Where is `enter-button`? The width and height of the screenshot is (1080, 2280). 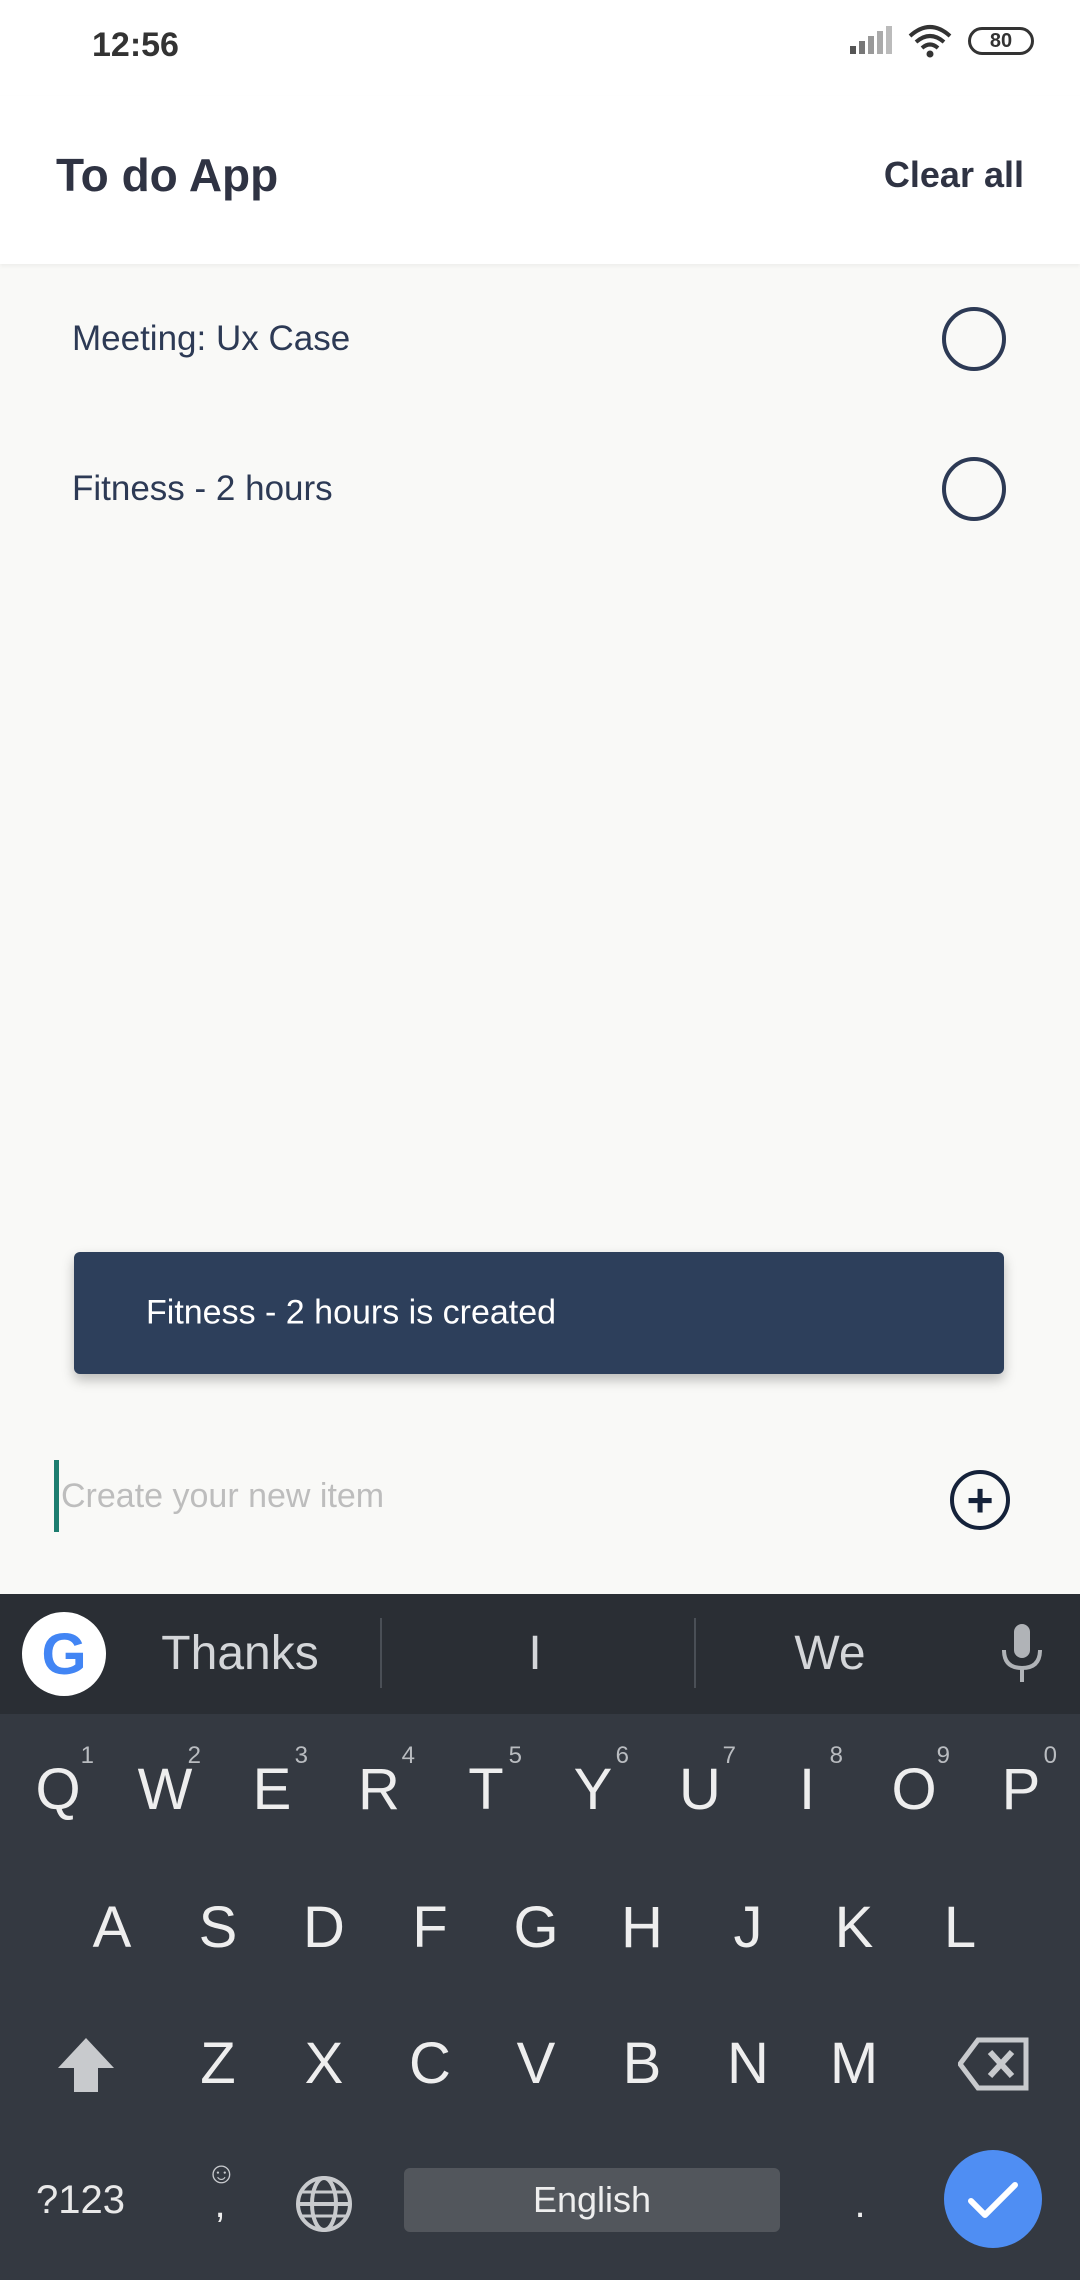 enter-button is located at coordinates (993, 2199).